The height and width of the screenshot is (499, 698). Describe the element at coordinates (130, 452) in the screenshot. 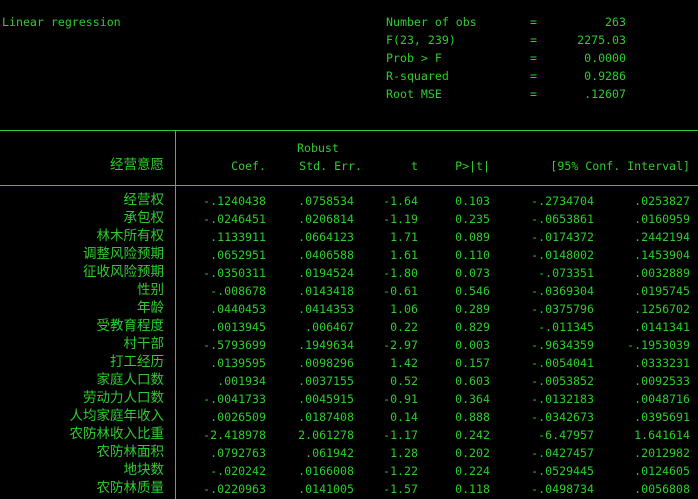

I see `variable-name: 农防林面积` at that location.